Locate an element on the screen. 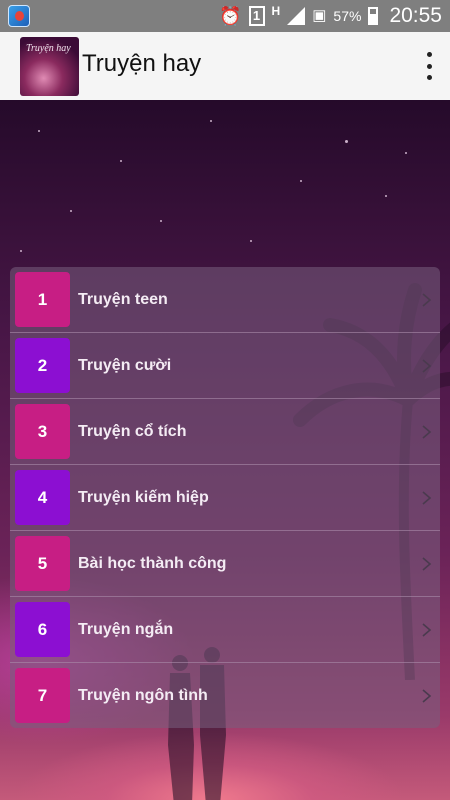 The image size is (450, 800). network-type-label: H is located at coordinates (276, 11).